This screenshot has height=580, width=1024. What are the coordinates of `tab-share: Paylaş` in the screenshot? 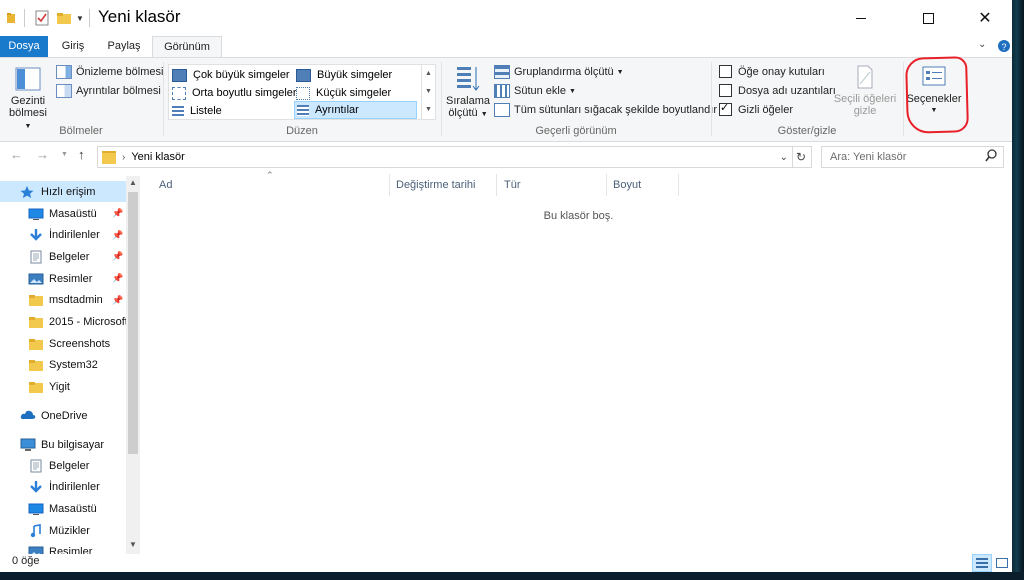 It's located at (124, 46).